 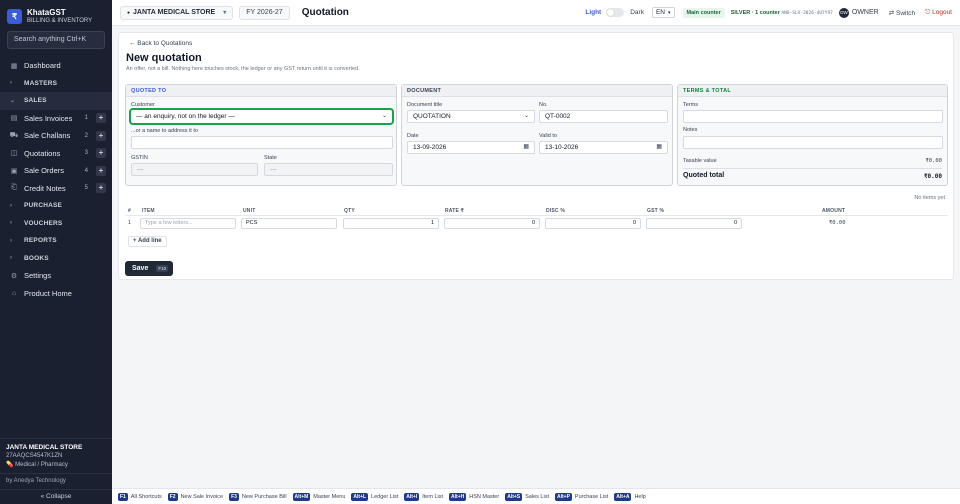 What do you see at coordinates (101, 118) in the screenshot?
I see `add-sales-invoice-button: +` at bounding box center [101, 118].